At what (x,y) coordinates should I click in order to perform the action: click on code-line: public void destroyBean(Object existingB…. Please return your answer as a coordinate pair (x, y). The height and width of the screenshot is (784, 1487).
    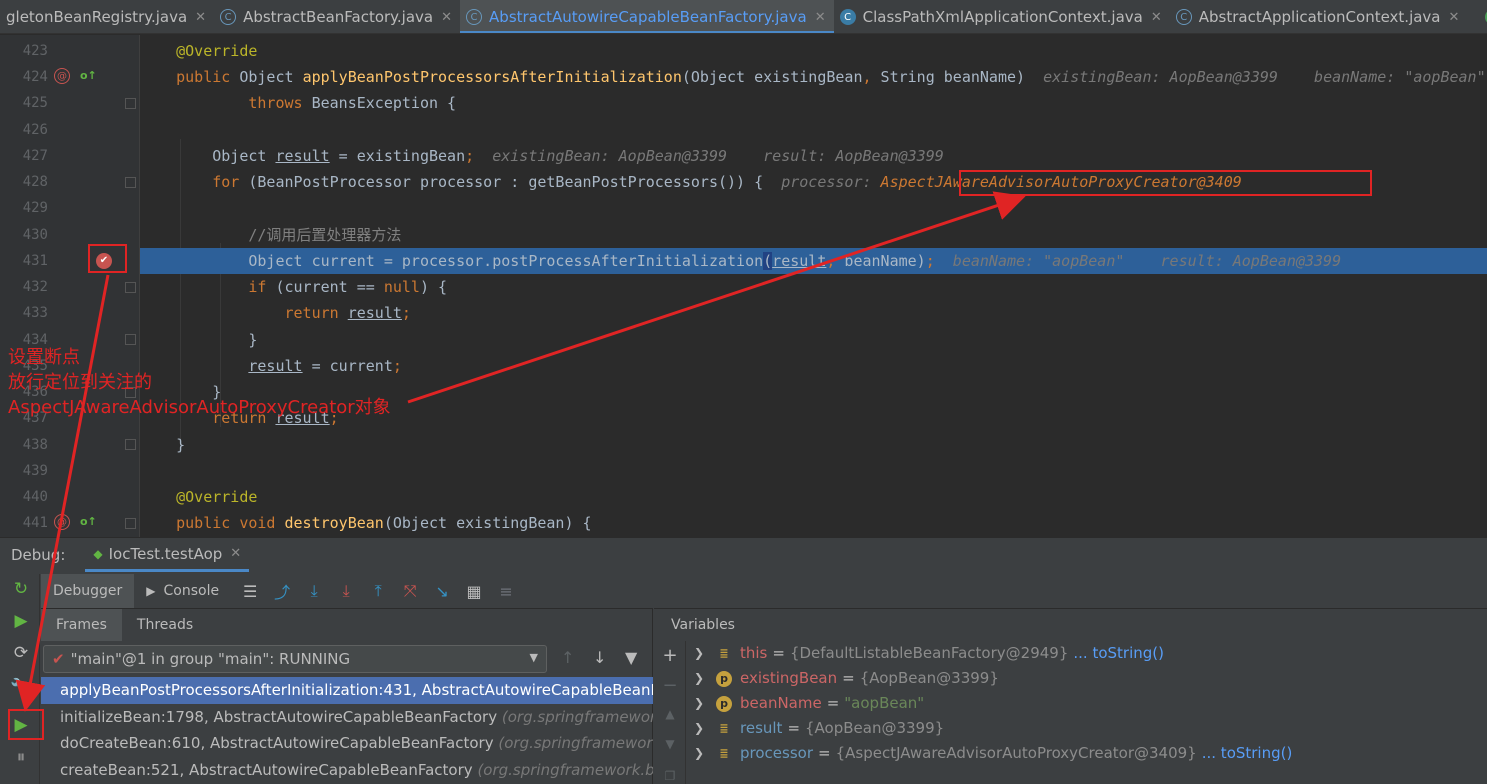
    Looking at the image, I should click on (384, 523).